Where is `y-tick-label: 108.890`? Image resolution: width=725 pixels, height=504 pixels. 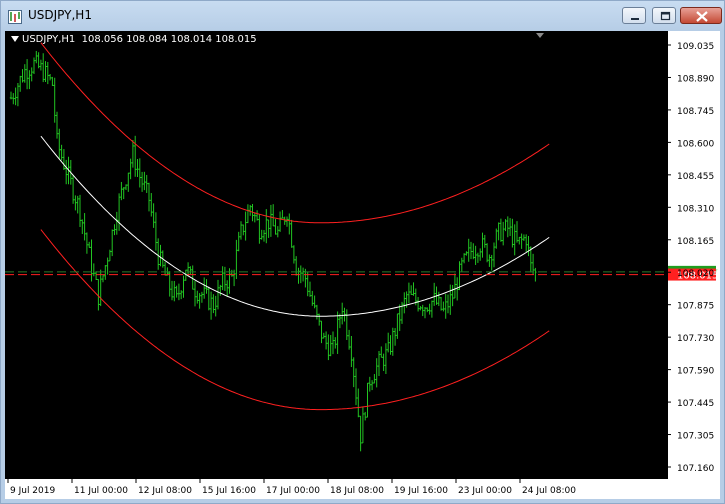 y-tick-label: 108.890 is located at coordinates (695, 79).